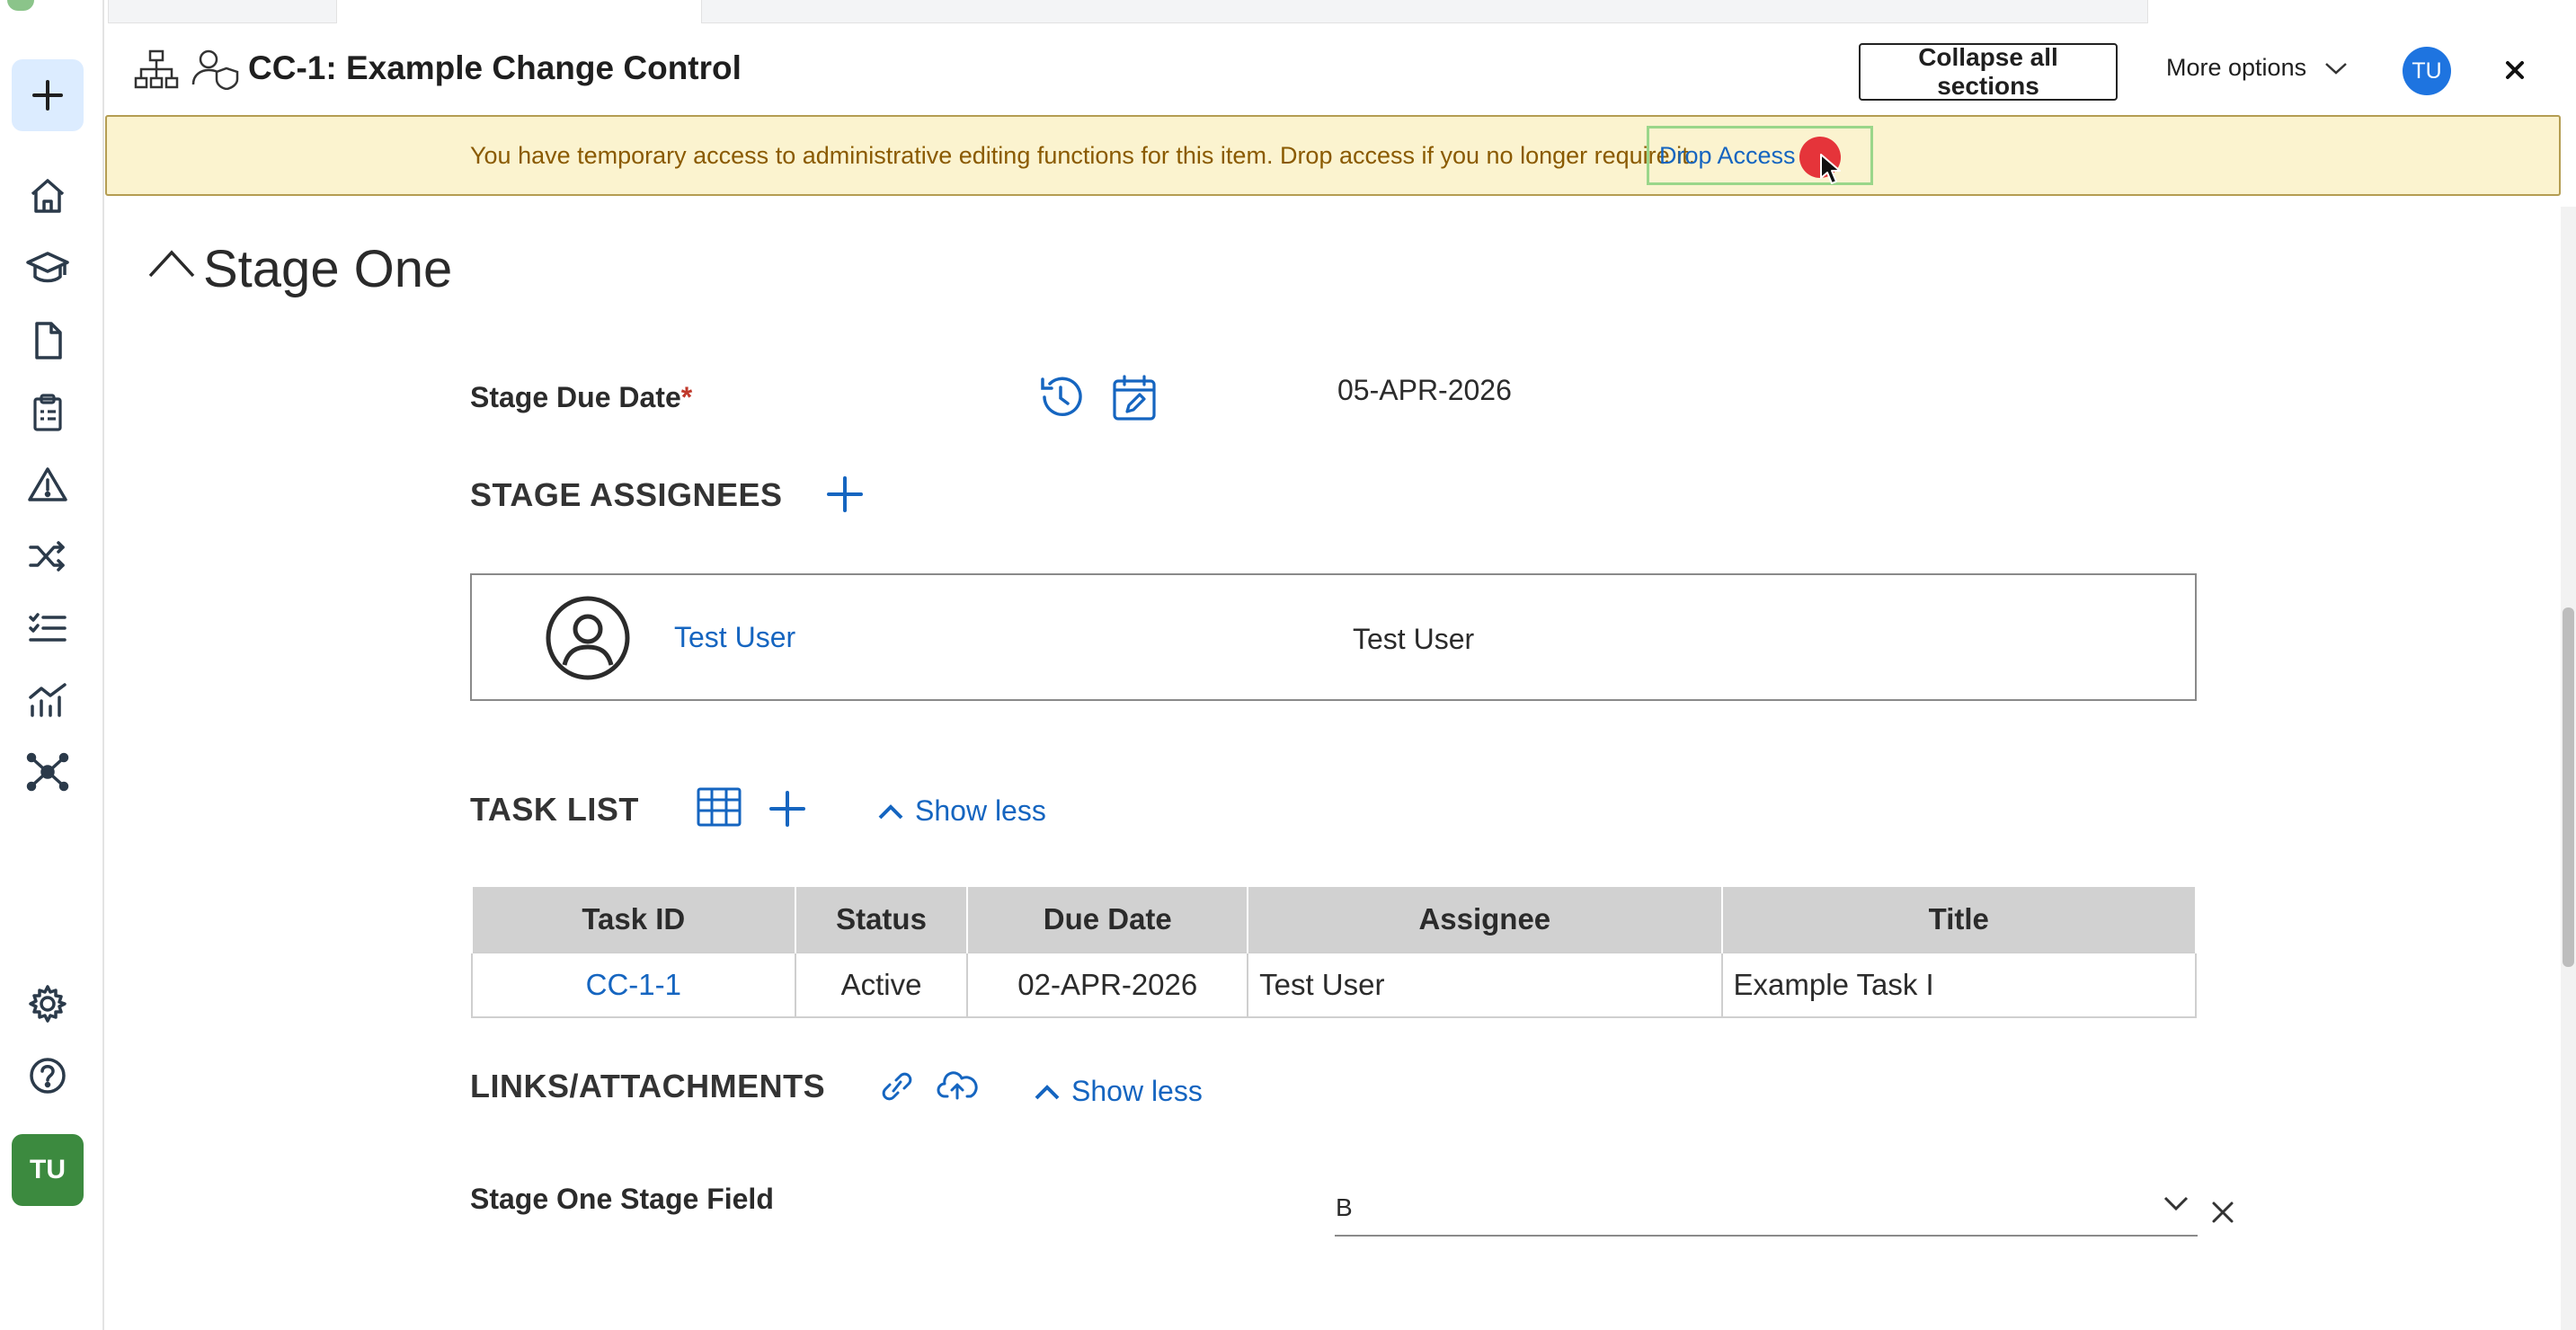 The image size is (2576, 1330). What do you see at coordinates (1107, 985) in the screenshot?
I see `due-date-cell: 02-APR-2026` at bounding box center [1107, 985].